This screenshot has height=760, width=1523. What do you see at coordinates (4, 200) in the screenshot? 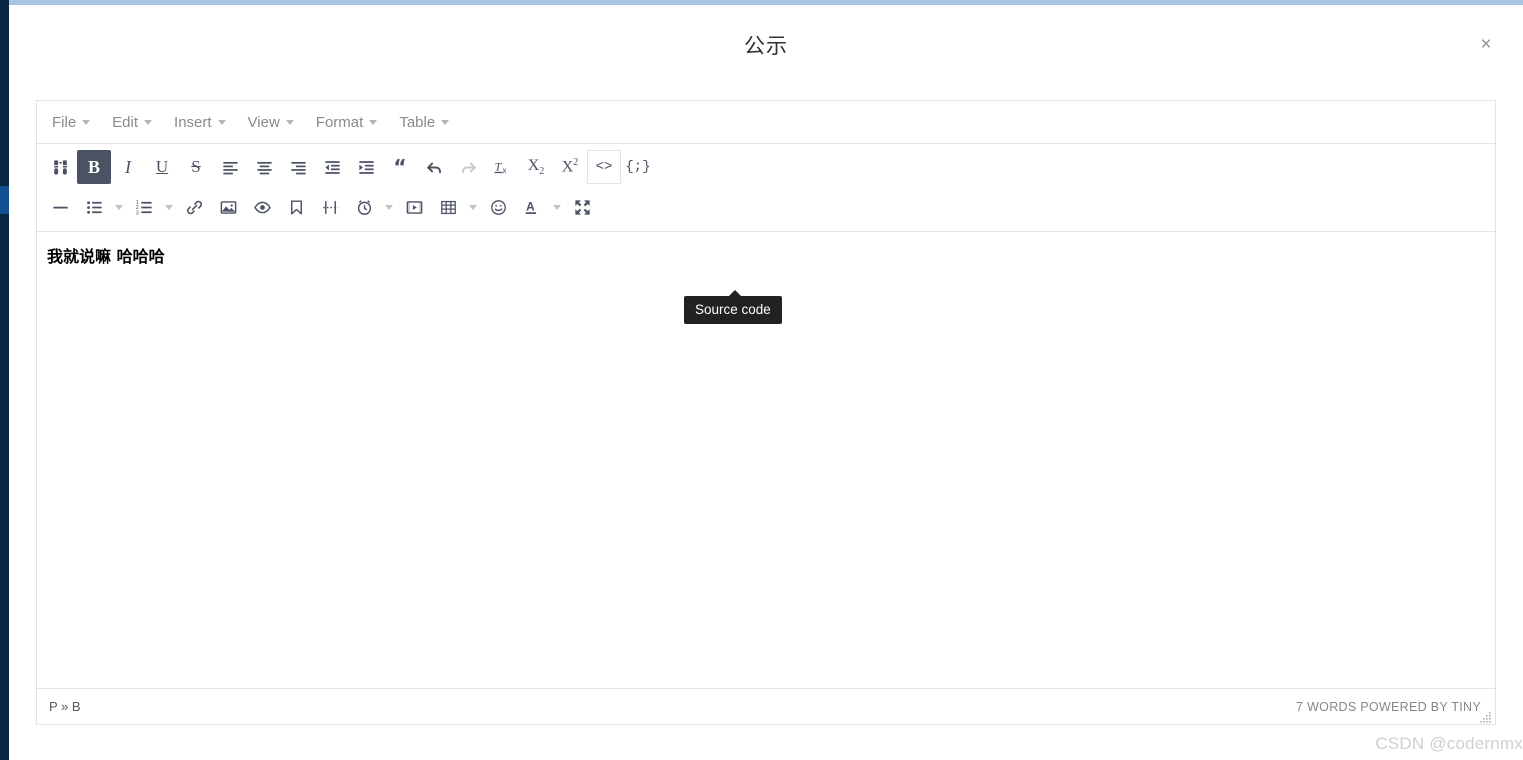
I see `left-nav-rail-active-marker` at bounding box center [4, 200].